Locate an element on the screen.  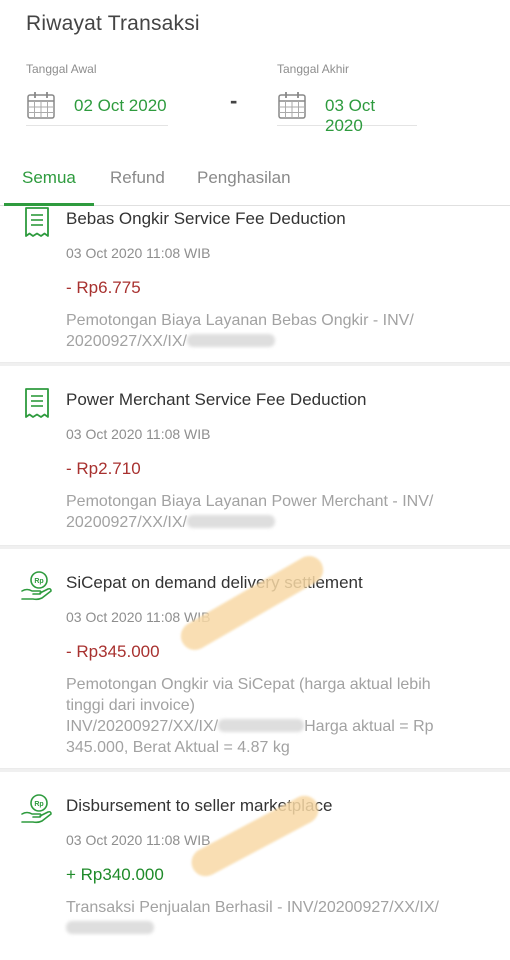
end-date-picker: Tanggal Akhir 03 Oct 2020 is located at coordinates (347, 98).